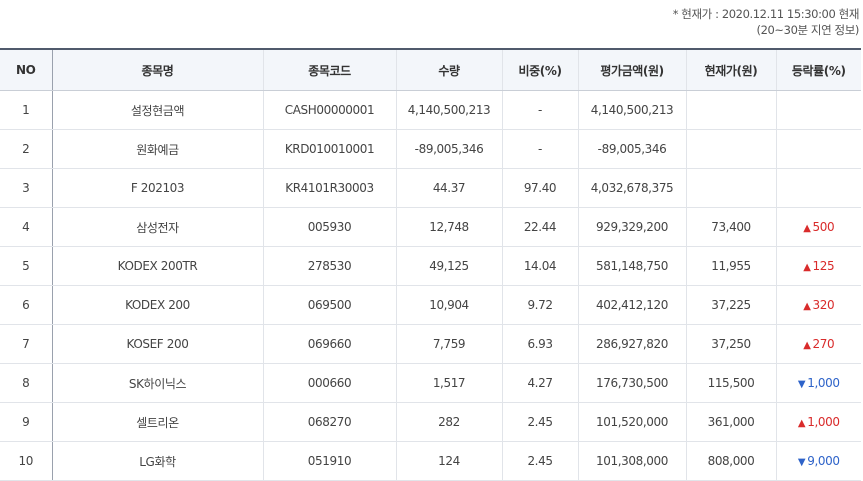 This screenshot has height=481, width=863. I want to click on col-header-weight: 비중(%), so click(539, 69).